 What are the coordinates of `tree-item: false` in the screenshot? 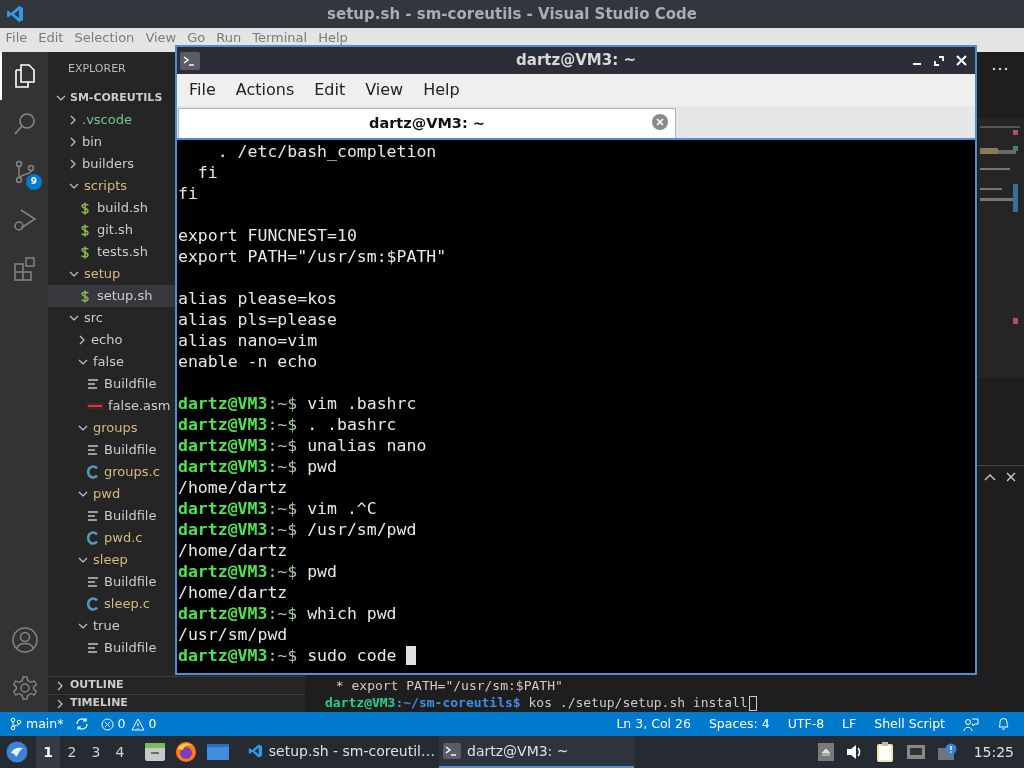 It's located at (111, 362).